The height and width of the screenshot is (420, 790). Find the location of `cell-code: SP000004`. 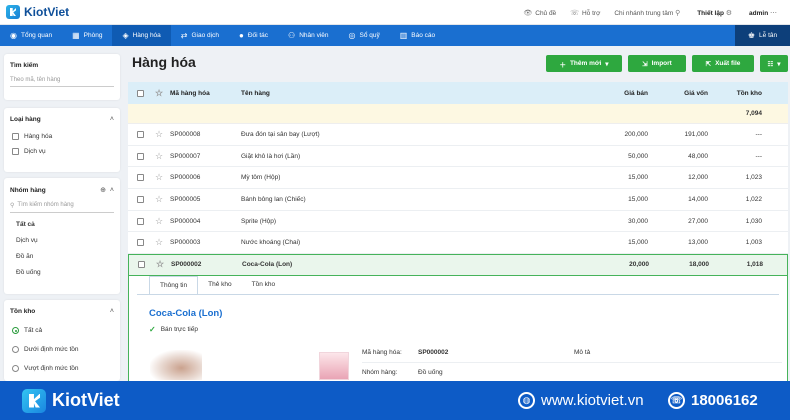

cell-code: SP000004 is located at coordinates (185, 221).